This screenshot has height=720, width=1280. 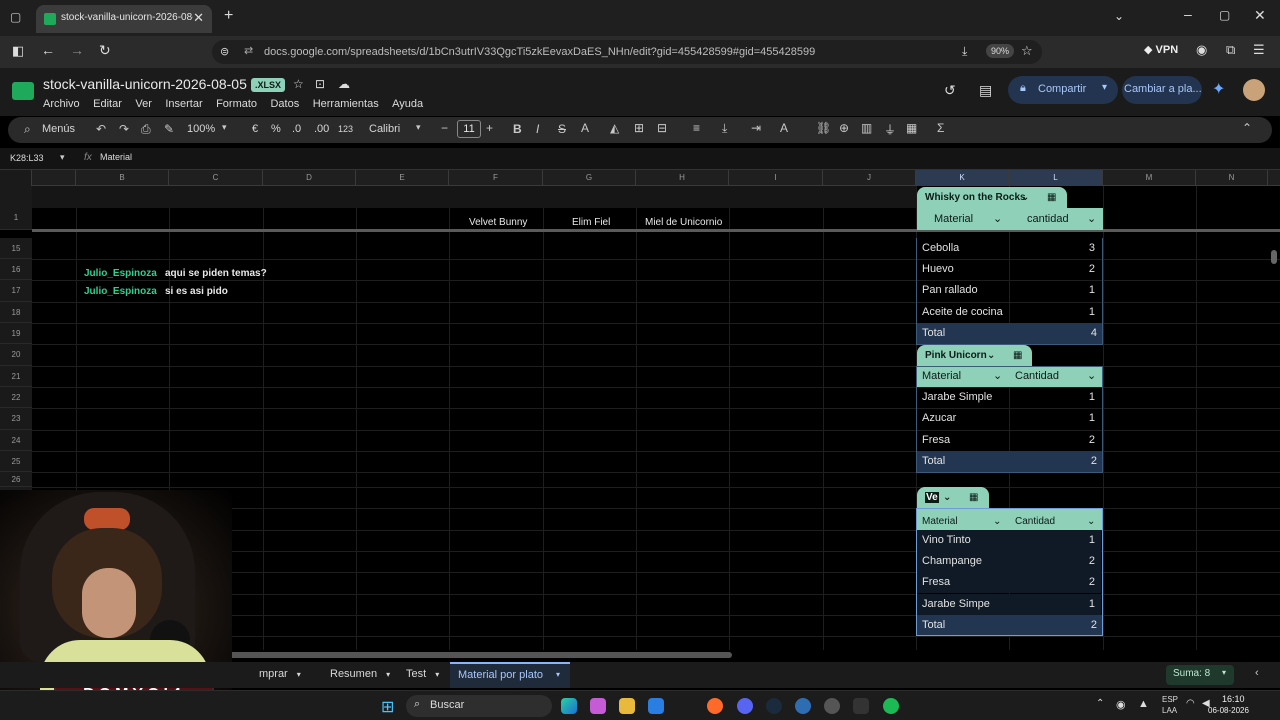 What do you see at coordinates (27, 158) in the screenshot?
I see `name-box: K28:L33` at bounding box center [27, 158].